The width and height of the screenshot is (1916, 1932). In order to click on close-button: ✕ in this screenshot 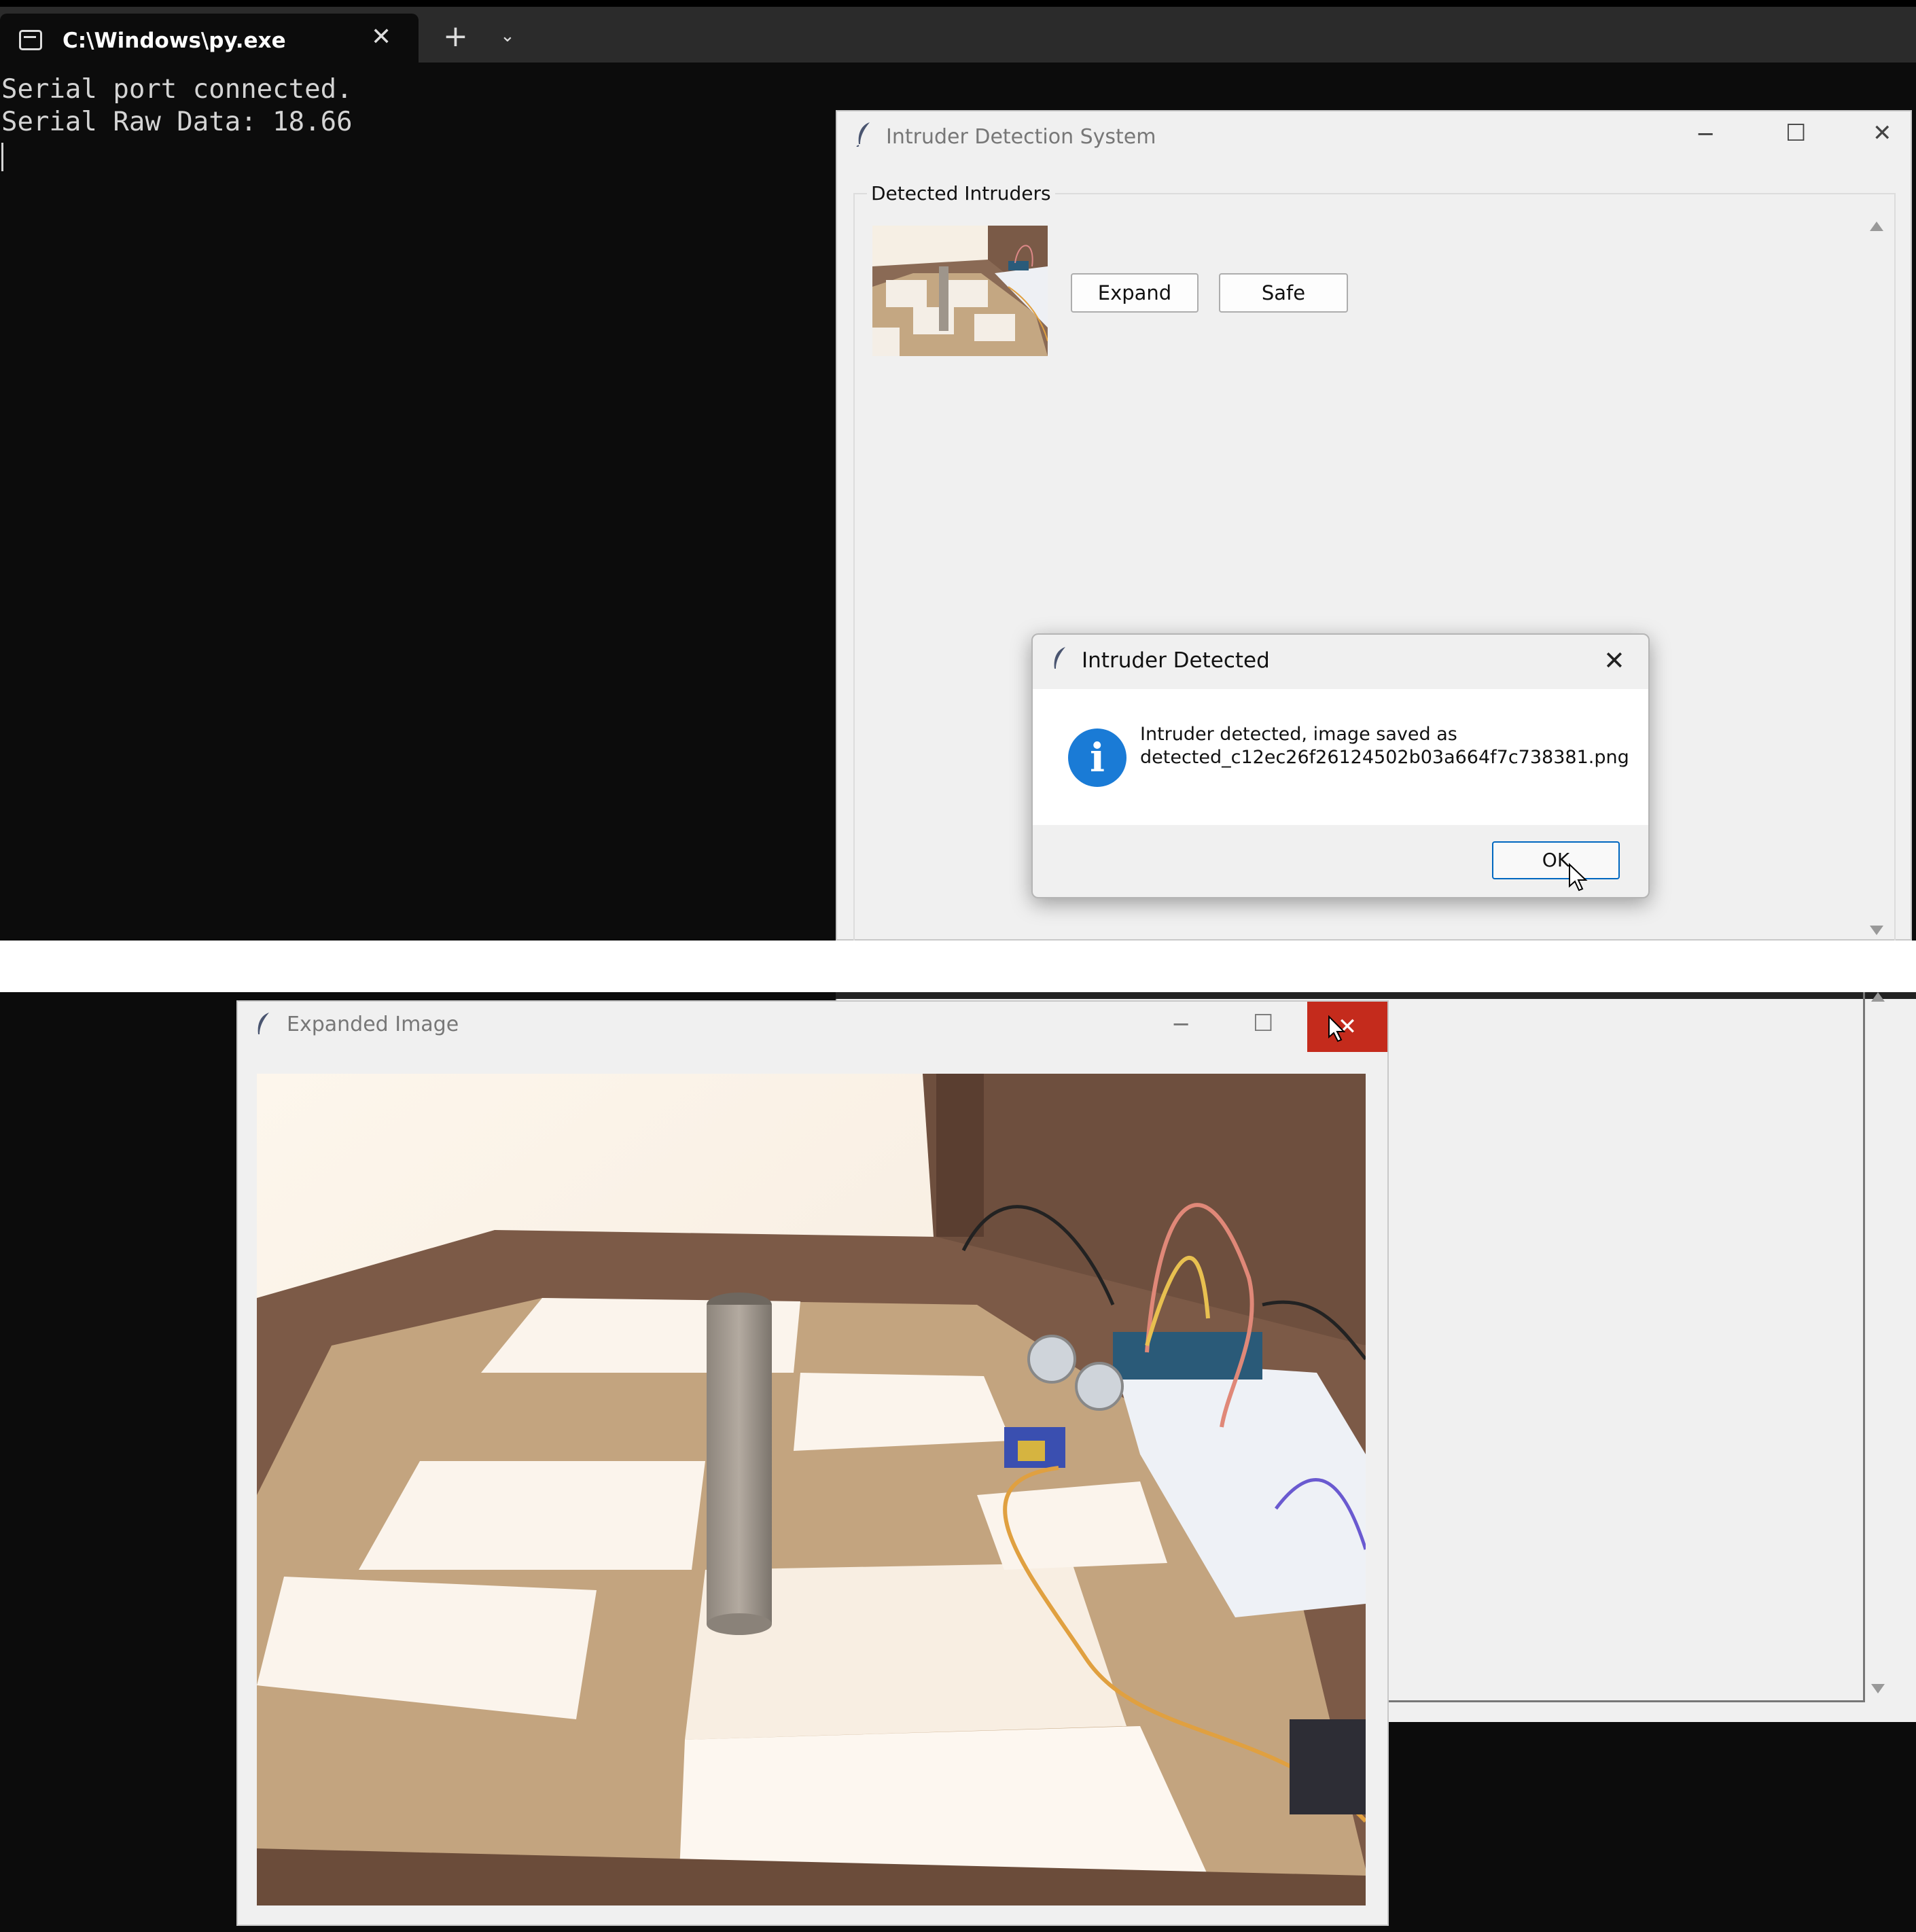, I will do `click(1347, 1027)`.